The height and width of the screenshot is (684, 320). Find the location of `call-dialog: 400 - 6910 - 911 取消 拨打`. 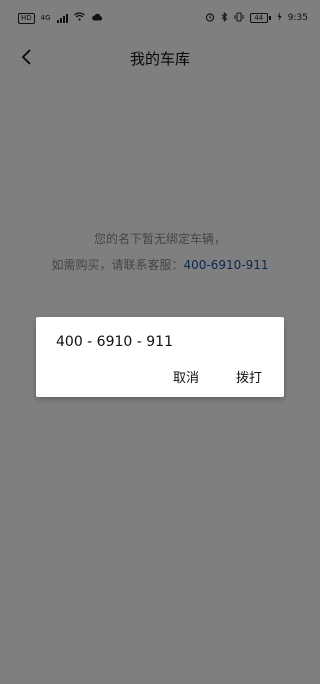

call-dialog: 400 - 6910 - 911 取消 拨打 is located at coordinates (160, 357).